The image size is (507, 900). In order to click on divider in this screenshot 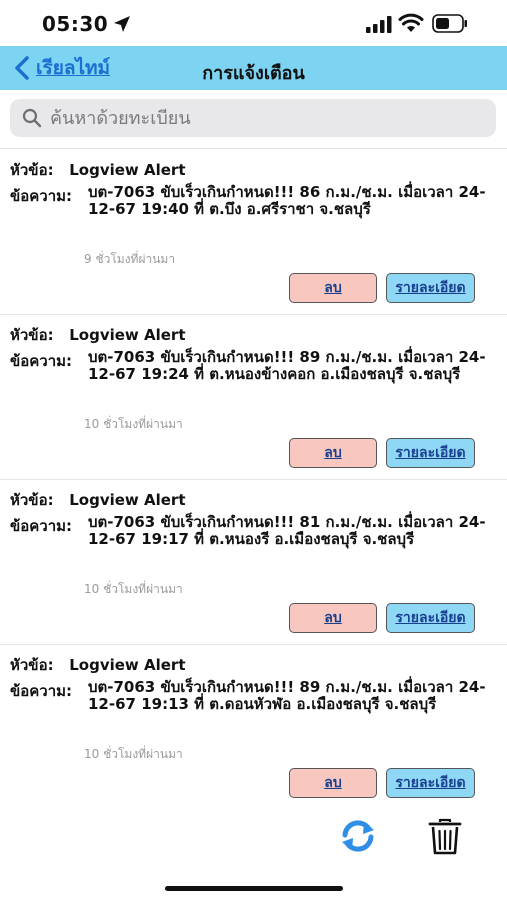, I will do `click(253, 148)`.